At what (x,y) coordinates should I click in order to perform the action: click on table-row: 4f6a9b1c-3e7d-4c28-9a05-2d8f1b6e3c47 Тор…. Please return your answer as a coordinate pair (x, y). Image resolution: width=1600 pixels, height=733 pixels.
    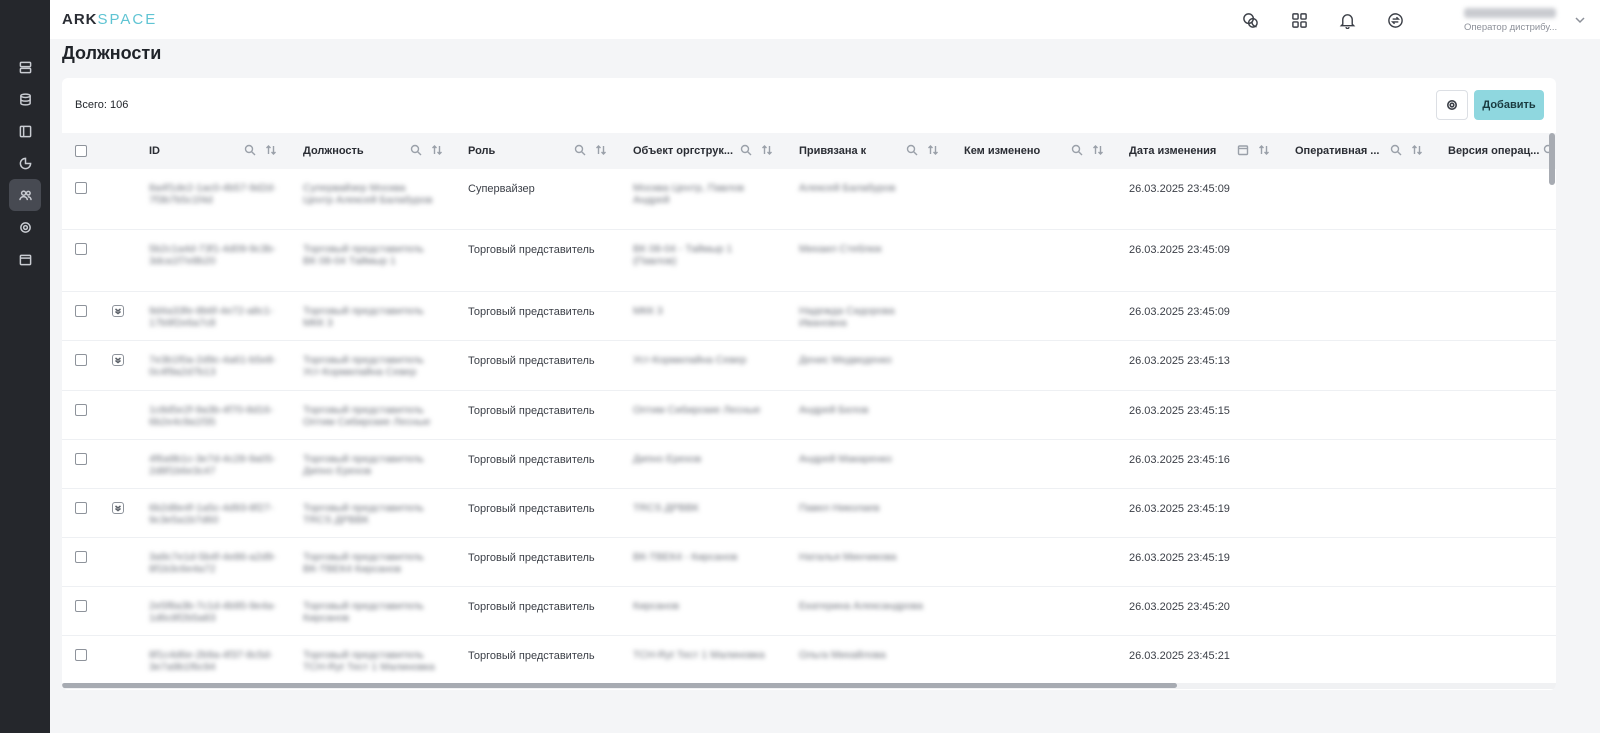
    Looking at the image, I should click on (809, 464).